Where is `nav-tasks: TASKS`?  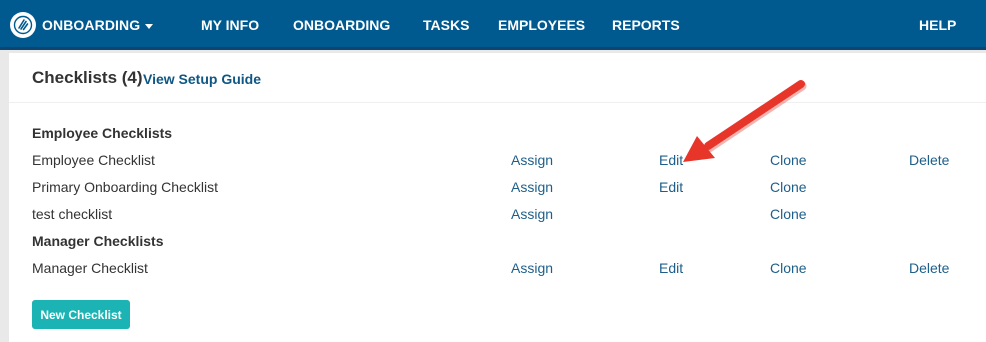 nav-tasks: TASKS is located at coordinates (446, 25).